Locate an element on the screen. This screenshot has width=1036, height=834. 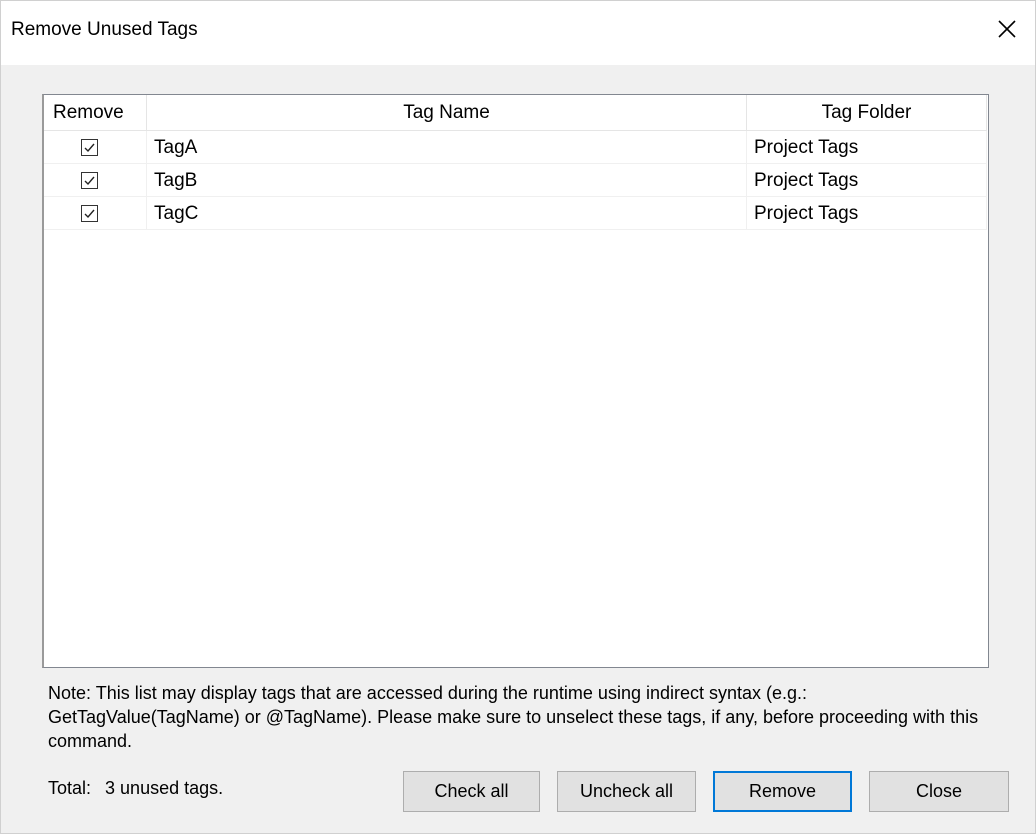
table-row: TagC Project Tags is located at coordinates (516, 213).